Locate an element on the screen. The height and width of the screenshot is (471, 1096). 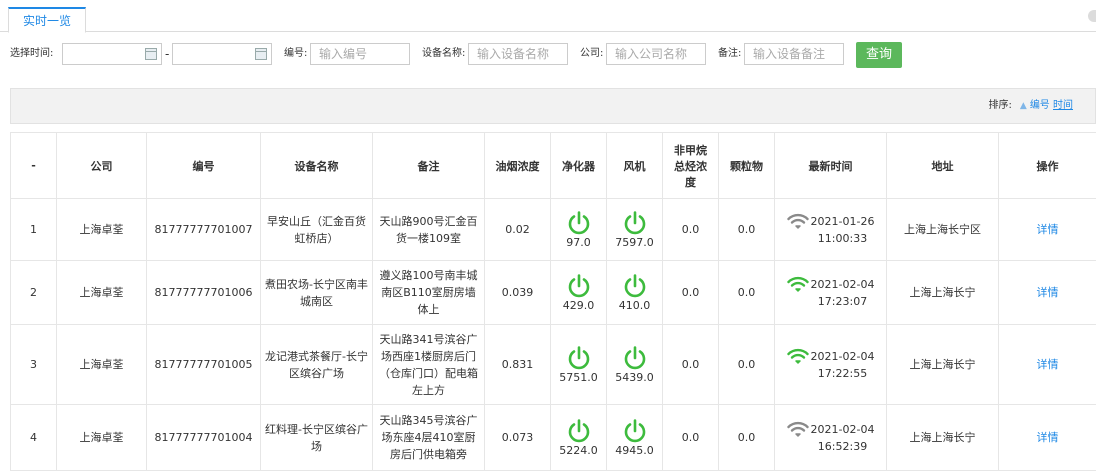
header-purifier: 净化器 is located at coordinates (579, 166).